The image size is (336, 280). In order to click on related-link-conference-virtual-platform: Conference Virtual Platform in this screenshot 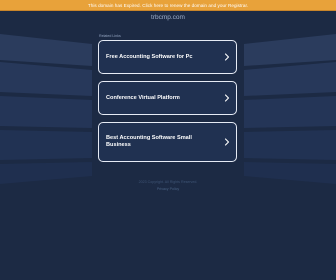, I will do `click(167, 98)`.